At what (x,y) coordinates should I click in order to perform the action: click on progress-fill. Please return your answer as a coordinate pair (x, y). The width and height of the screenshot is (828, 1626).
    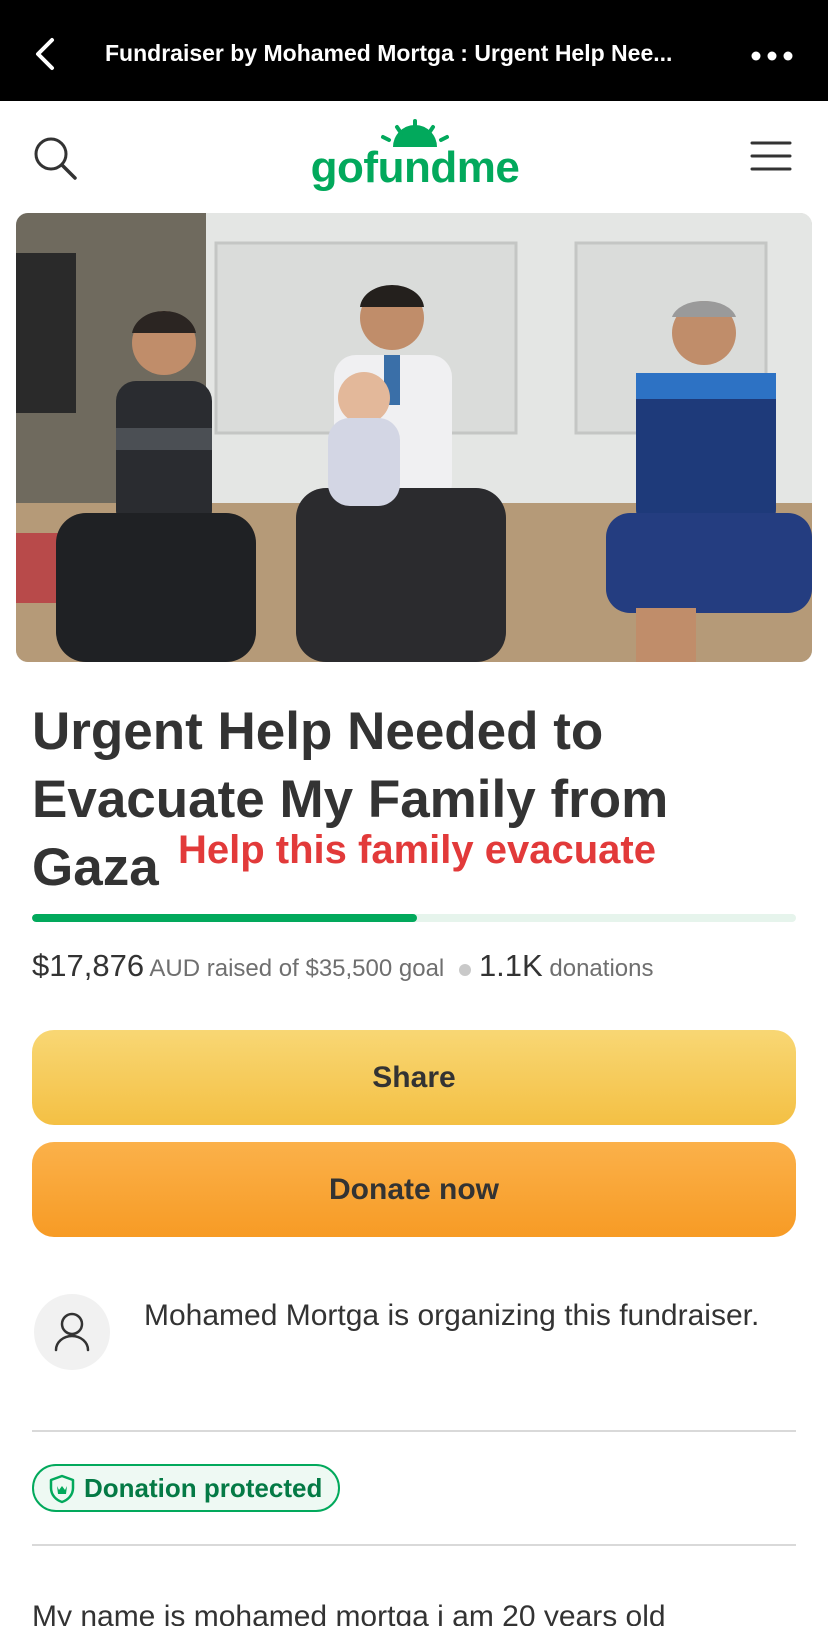
    Looking at the image, I should click on (224, 918).